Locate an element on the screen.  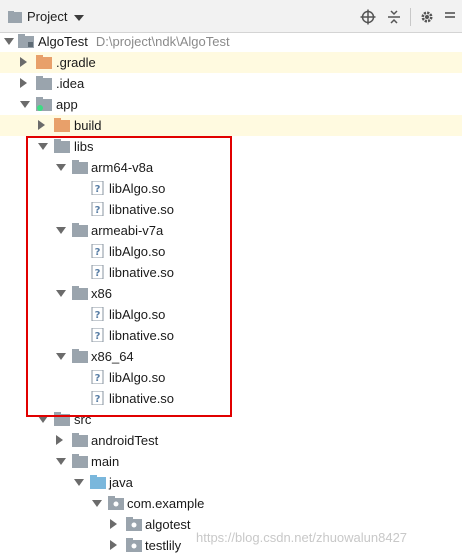
tree-row-package: com.example is located at coordinates (231, 503).